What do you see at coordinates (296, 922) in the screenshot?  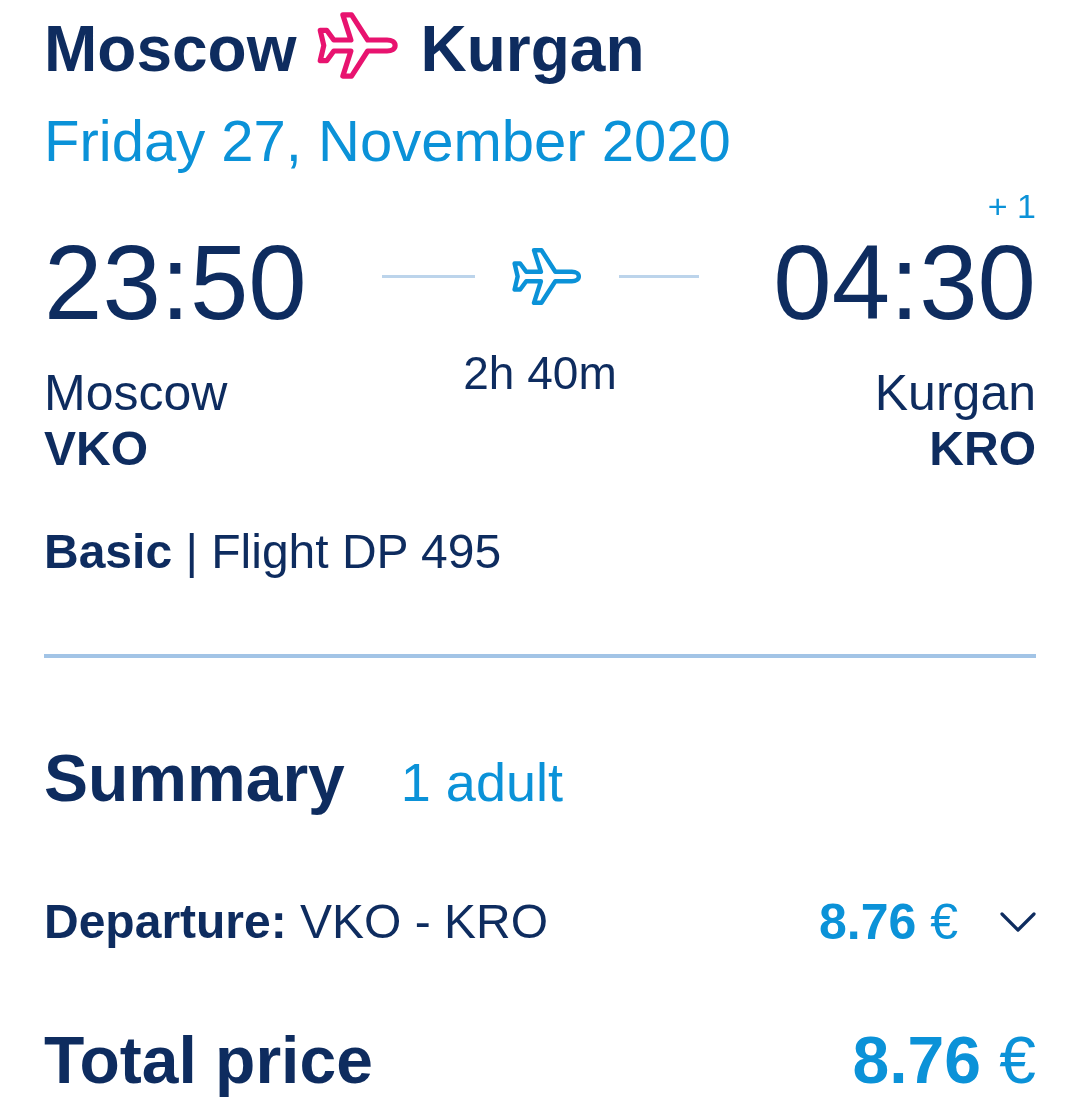 I see `flight-leg-label: Departure: VKO - KRO` at bounding box center [296, 922].